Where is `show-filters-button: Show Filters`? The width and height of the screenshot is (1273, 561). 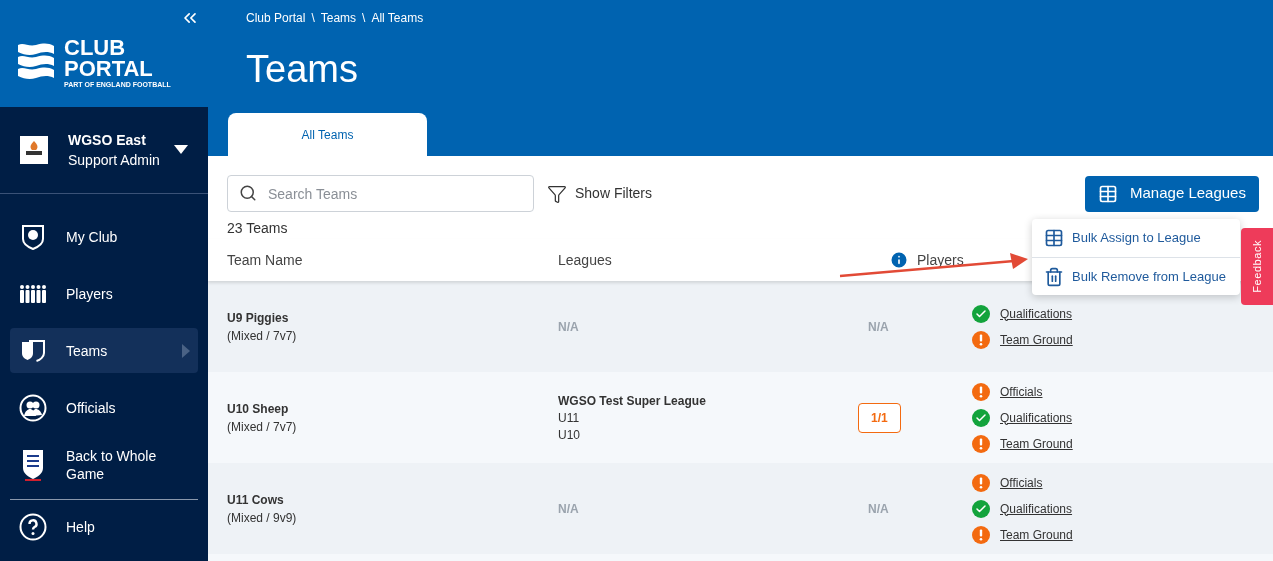
show-filters-button: Show Filters is located at coordinates (600, 193).